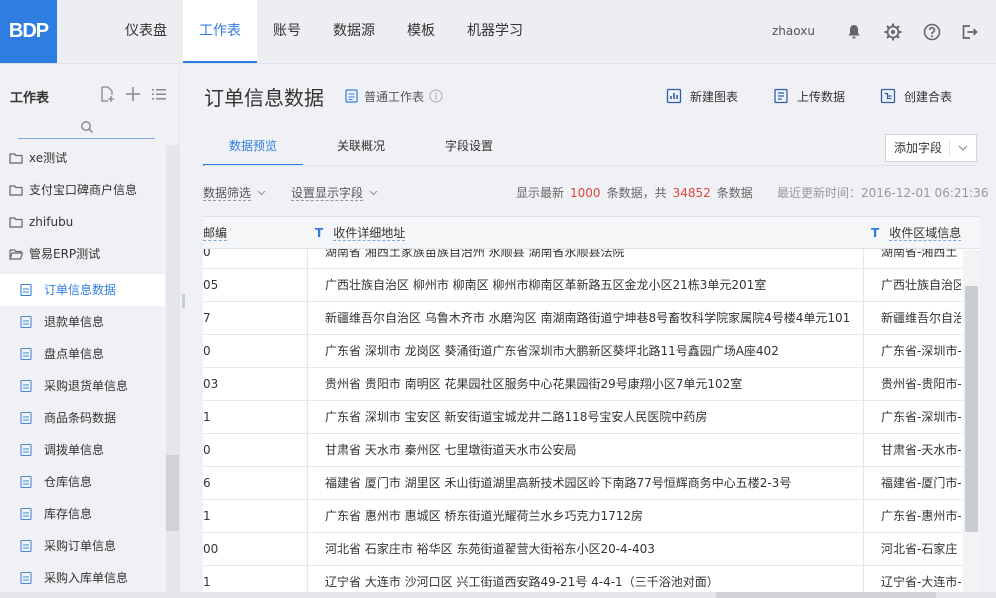  What do you see at coordinates (691, 193) in the screenshot?
I see `stat-total-count: 34852` at bounding box center [691, 193].